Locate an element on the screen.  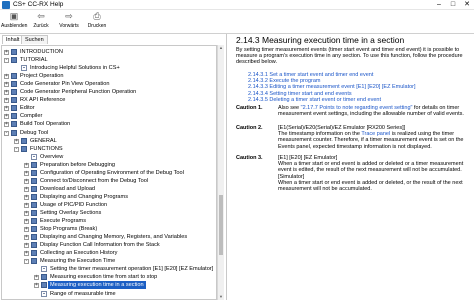
app-icon is located at coordinates (6, 5).